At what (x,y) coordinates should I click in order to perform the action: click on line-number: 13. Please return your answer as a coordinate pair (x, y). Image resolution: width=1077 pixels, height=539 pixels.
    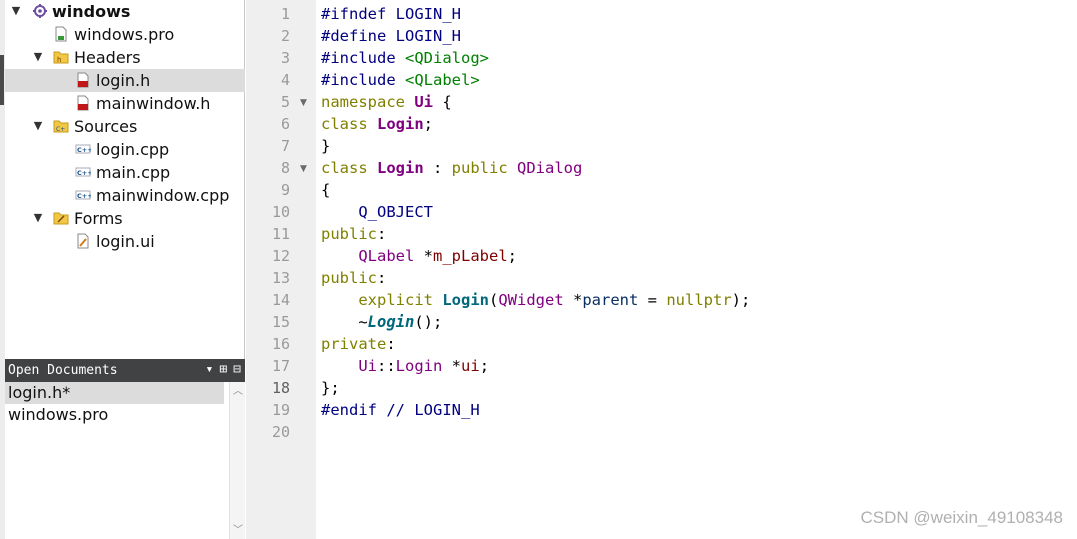
    Looking at the image, I should click on (280, 278).